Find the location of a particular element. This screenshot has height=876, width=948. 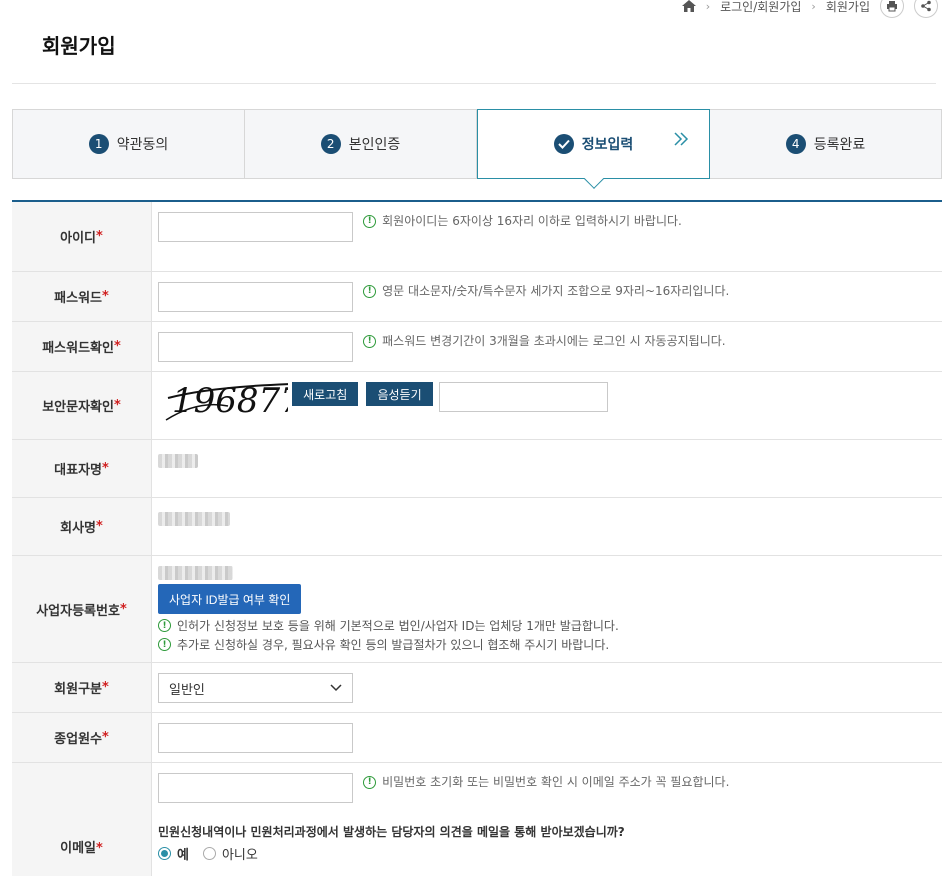

step-label: 정보입력 is located at coordinates (607, 145).